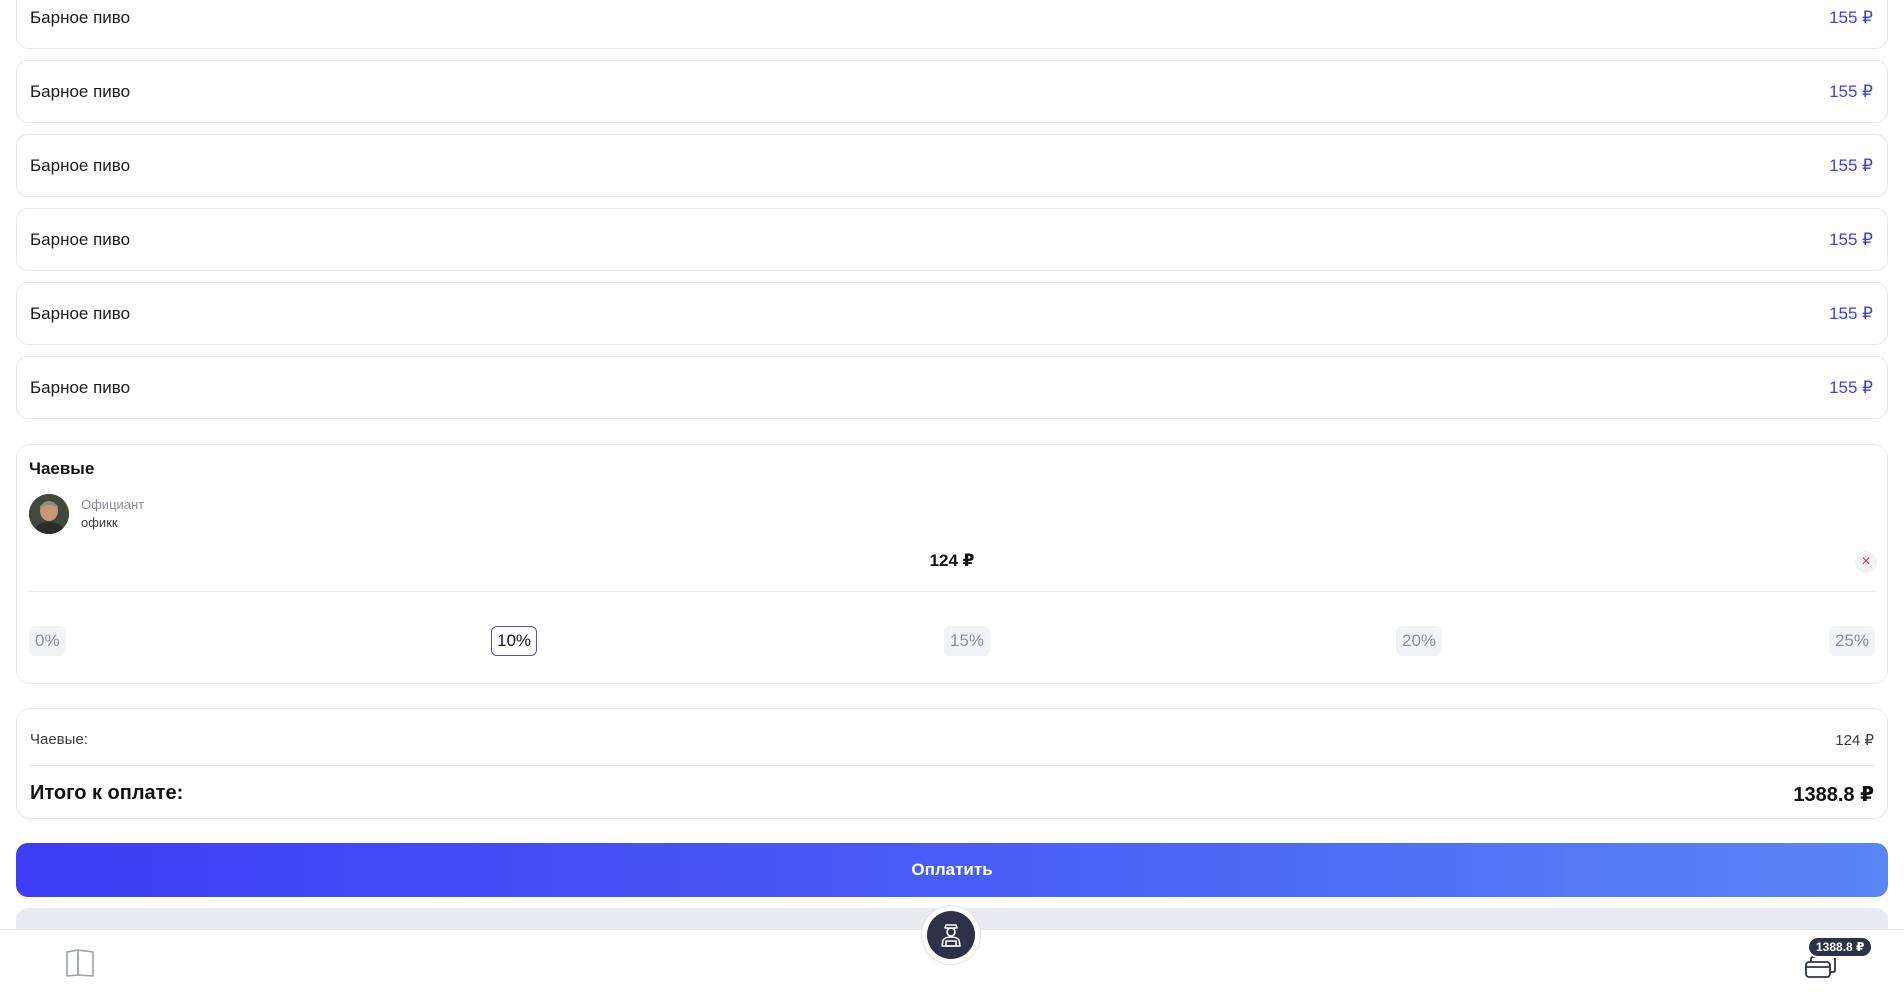 This screenshot has height=992, width=1904. I want to click on tips-summary-value: 124 ₽, so click(1854, 740).